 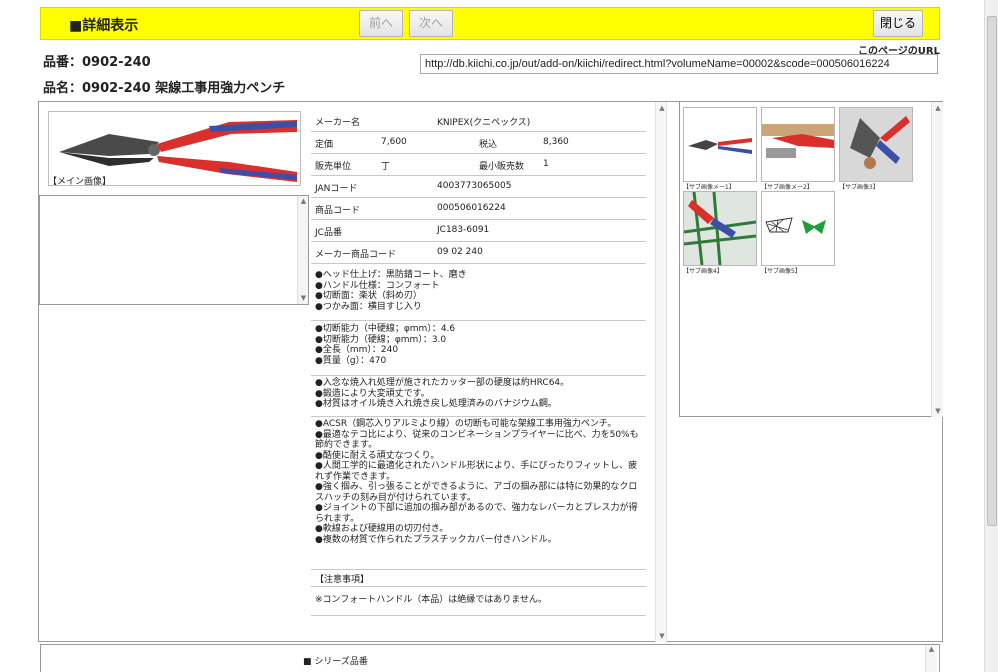 What do you see at coordinates (556, 142) in the screenshot?
I see `spec-value: 8,360` at bounding box center [556, 142].